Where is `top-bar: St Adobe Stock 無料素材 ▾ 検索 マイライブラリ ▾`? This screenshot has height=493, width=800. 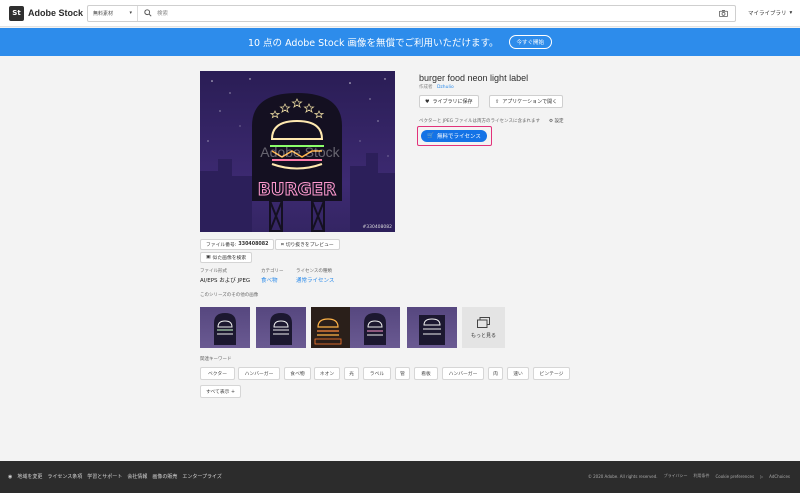 top-bar: St Adobe Stock 無料素材 ▾ 検索 マイライブラリ ▾ is located at coordinates (400, 13).